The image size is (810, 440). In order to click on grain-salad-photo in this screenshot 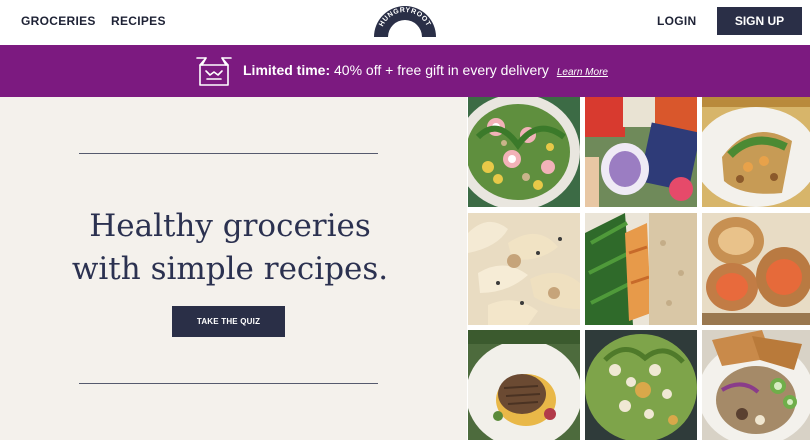, I will do `click(641, 385)`.